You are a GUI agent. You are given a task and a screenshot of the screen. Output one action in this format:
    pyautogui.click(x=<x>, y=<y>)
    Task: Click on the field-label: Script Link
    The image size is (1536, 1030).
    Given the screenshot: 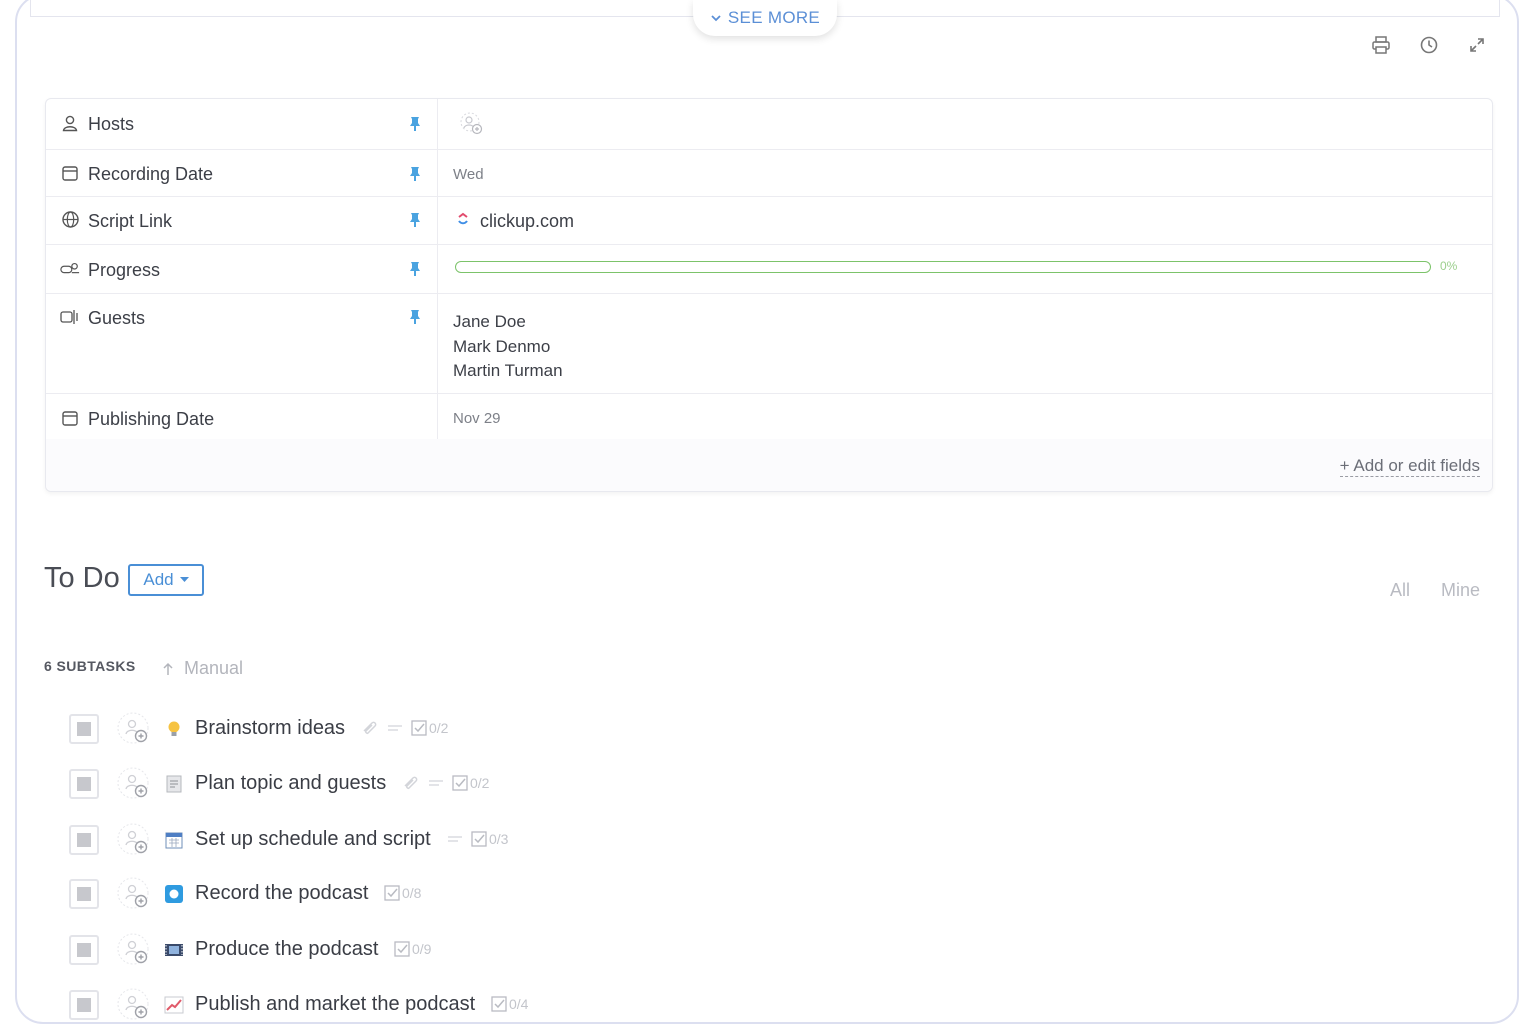 What is the action you would take?
    pyautogui.click(x=130, y=221)
    